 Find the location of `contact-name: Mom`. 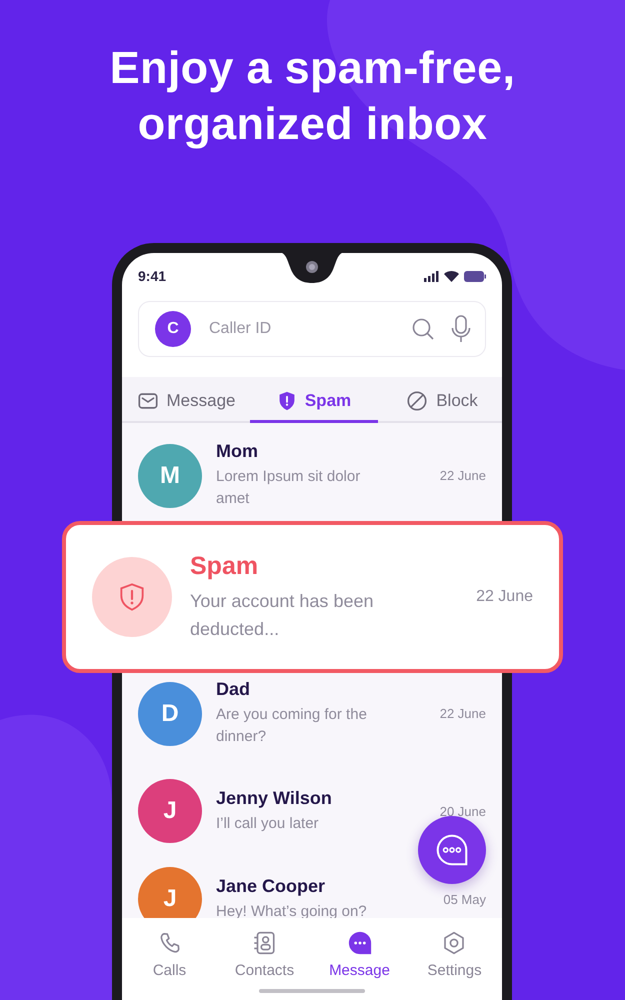

contact-name: Mom is located at coordinates (237, 451).